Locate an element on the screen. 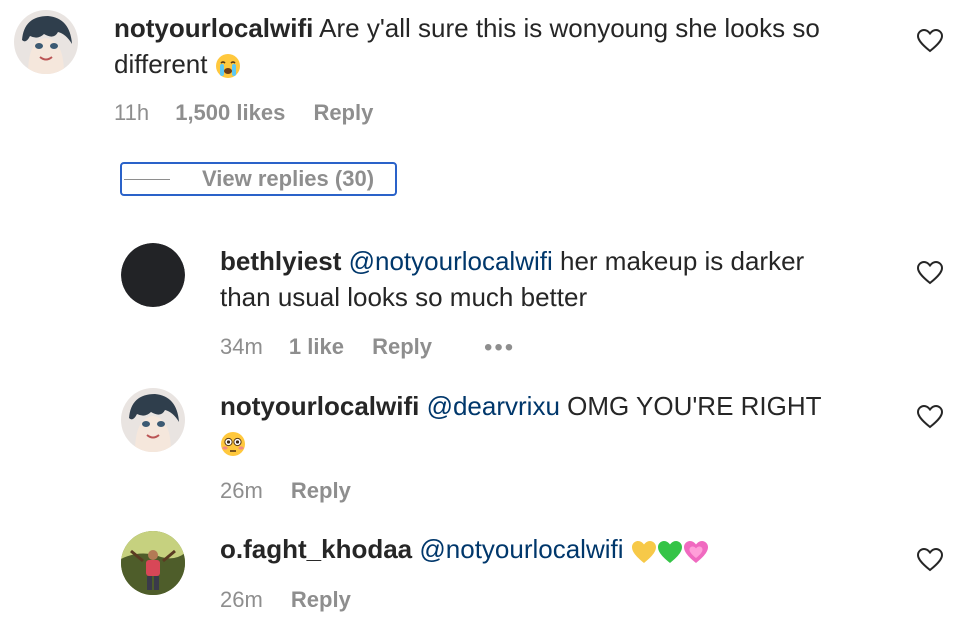 The height and width of the screenshot is (644, 960). reply-text-line2: than usual looks so much better is located at coordinates (404, 297).